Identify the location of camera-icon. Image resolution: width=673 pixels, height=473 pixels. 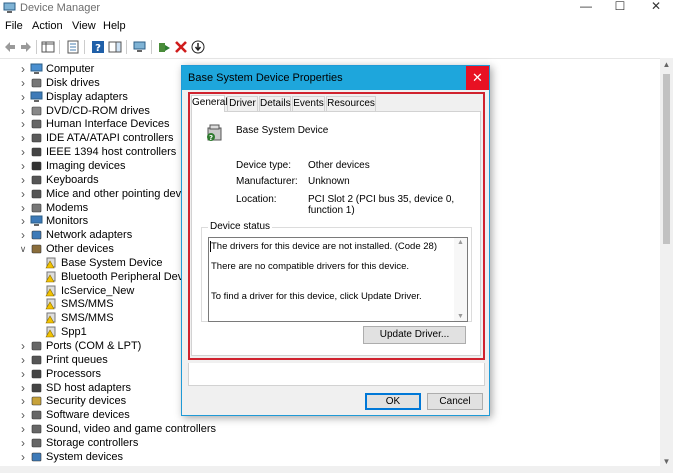
(36, 166).